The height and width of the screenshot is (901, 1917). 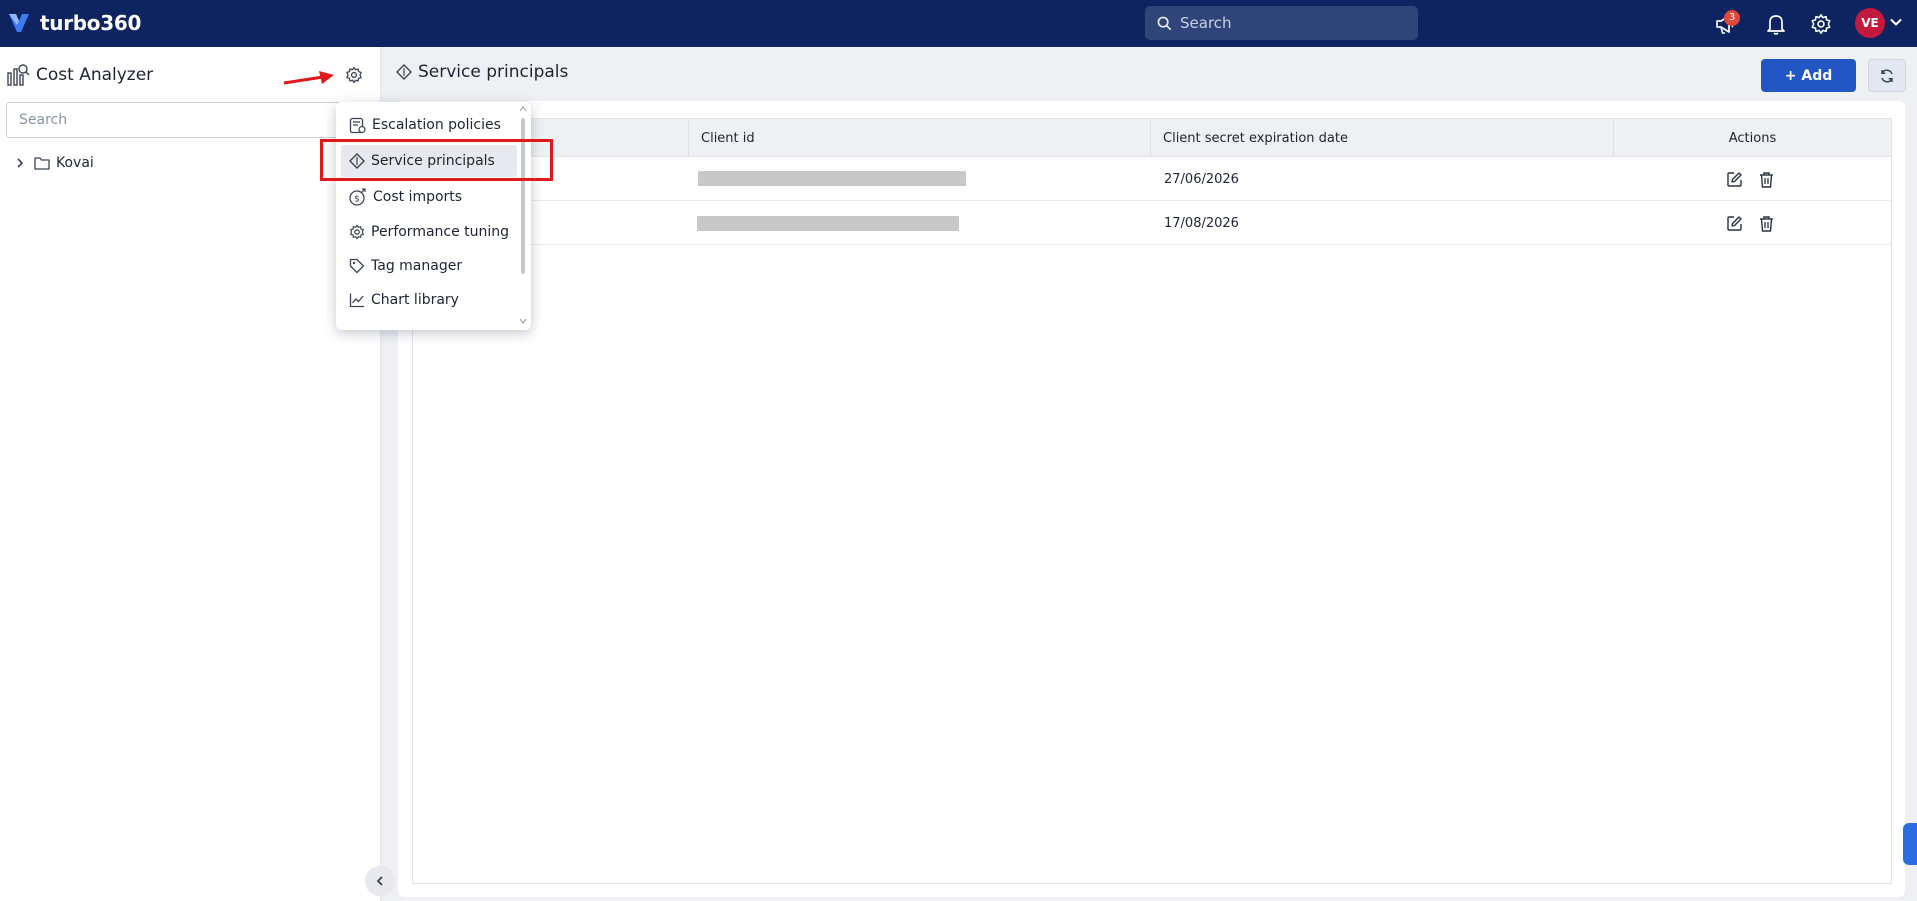 I want to click on sidebar-search-input, so click(x=173, y=120).